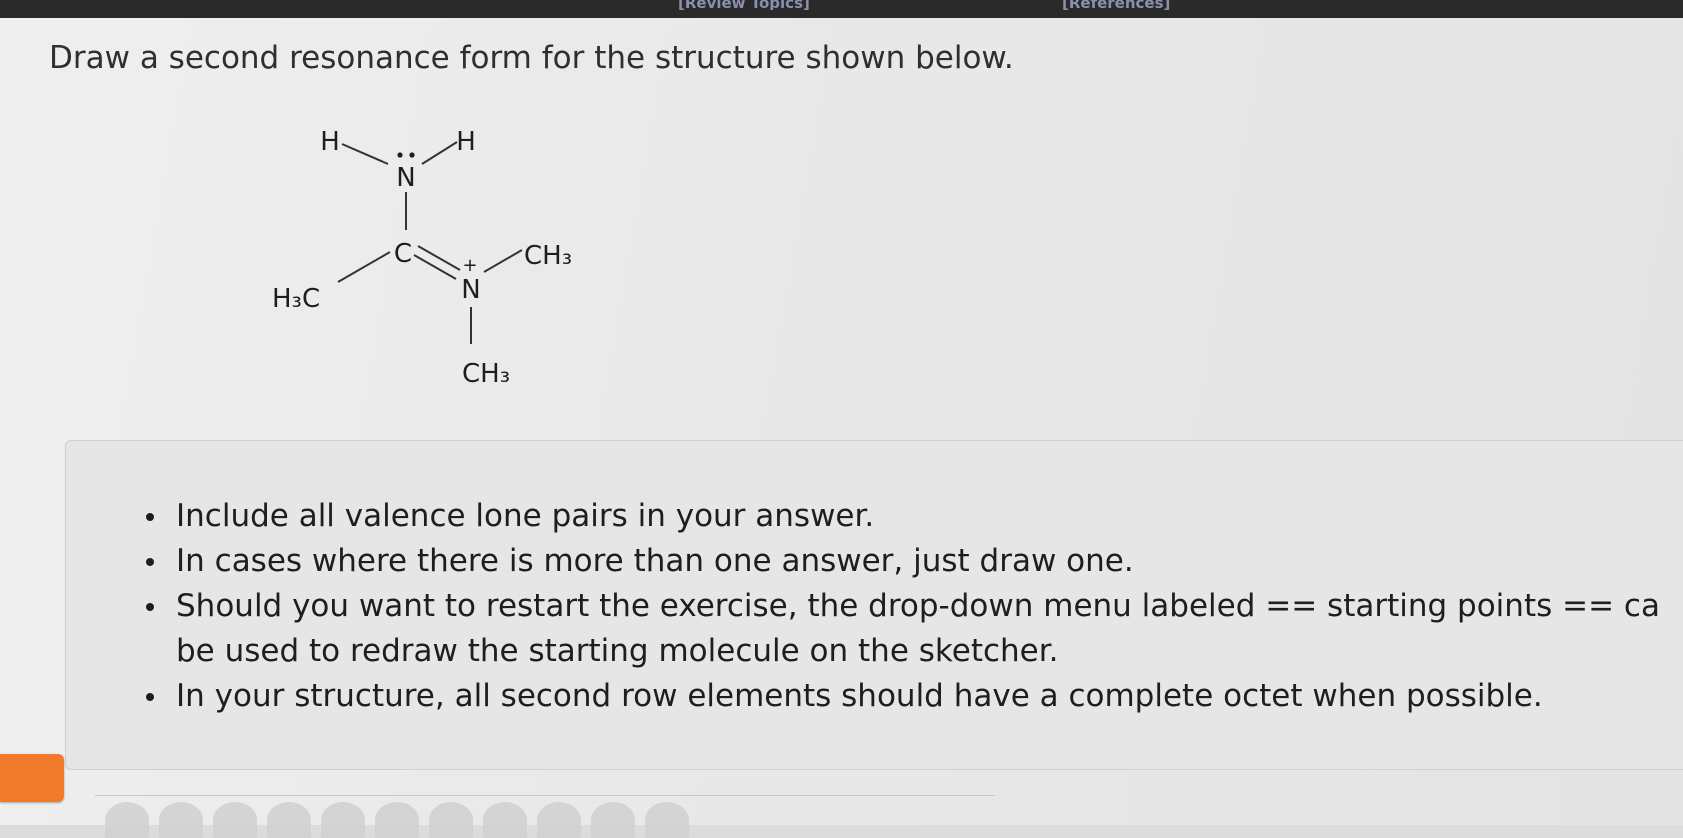 This screenshot has height=838, width=1683. What do you see at coordinates (330, 142) in the screenshot?
I see `atom-h-left: H` at bounding box center [330, 142].